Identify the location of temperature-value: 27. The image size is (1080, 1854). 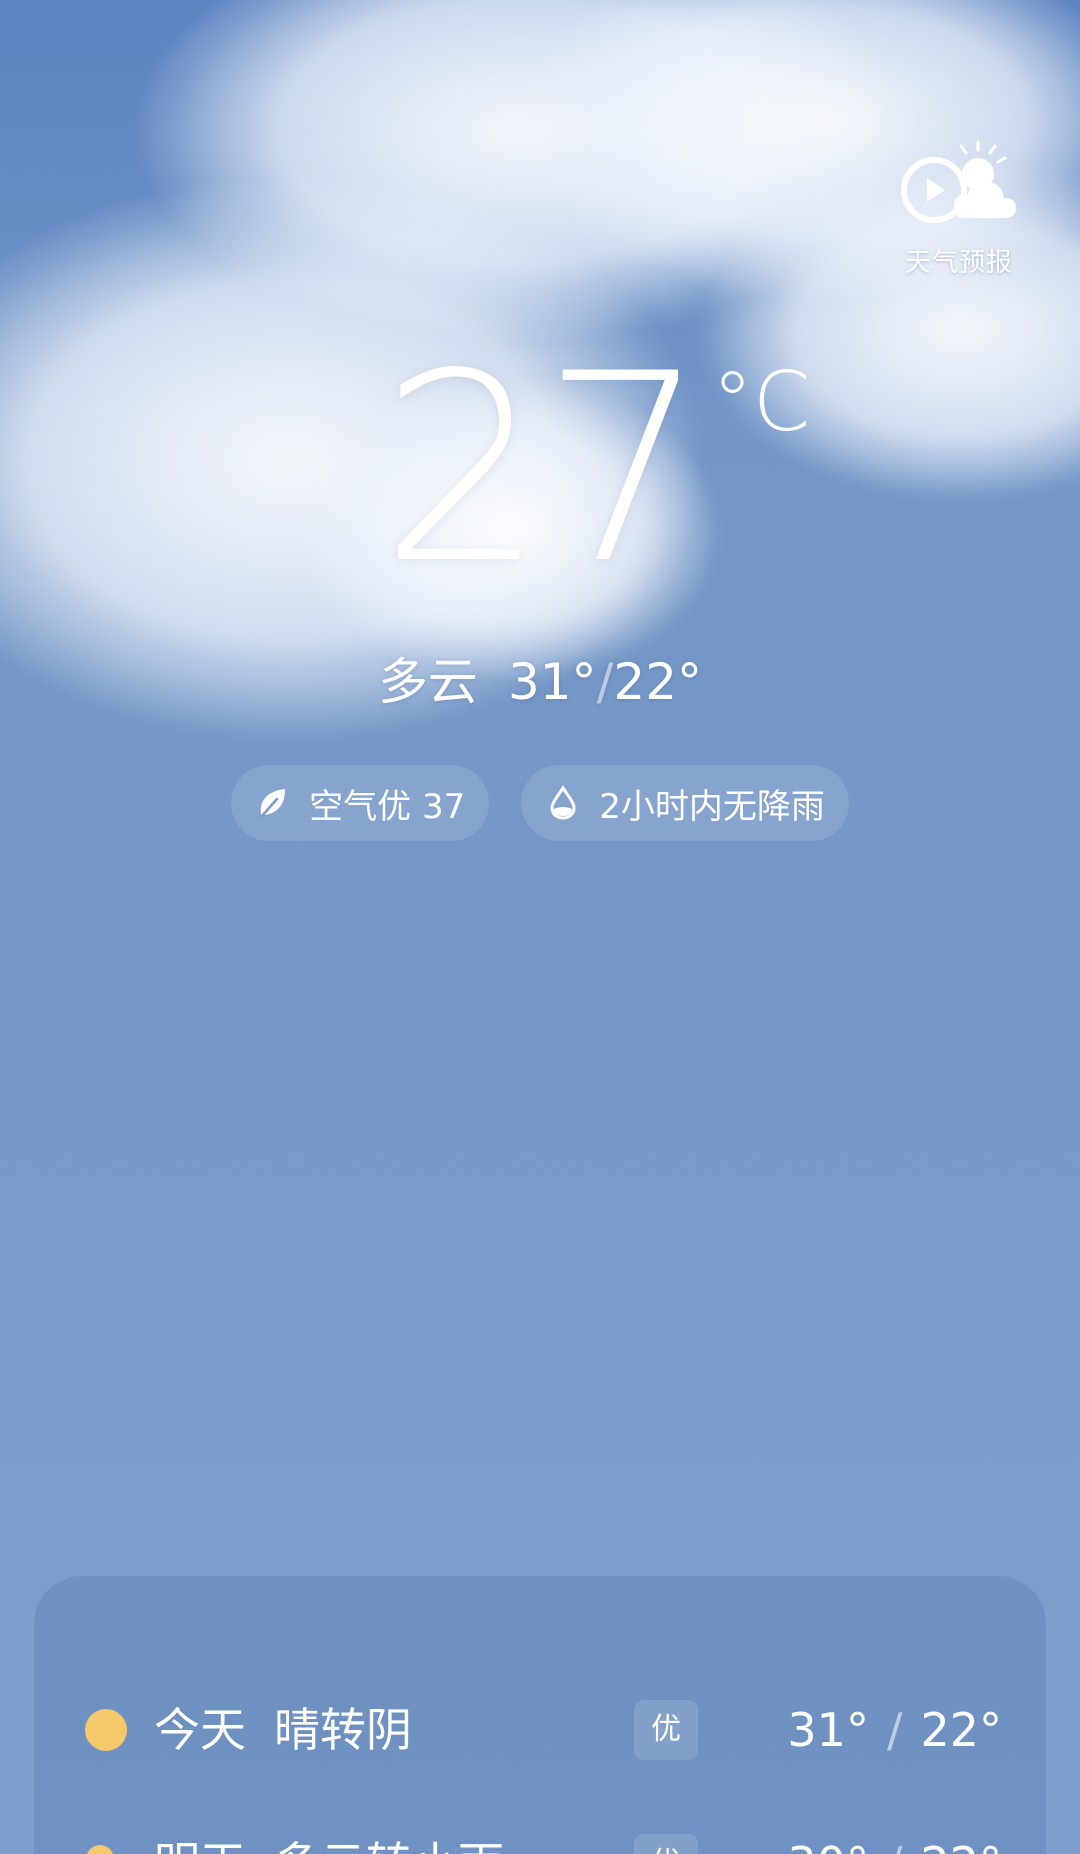
(543, 470).